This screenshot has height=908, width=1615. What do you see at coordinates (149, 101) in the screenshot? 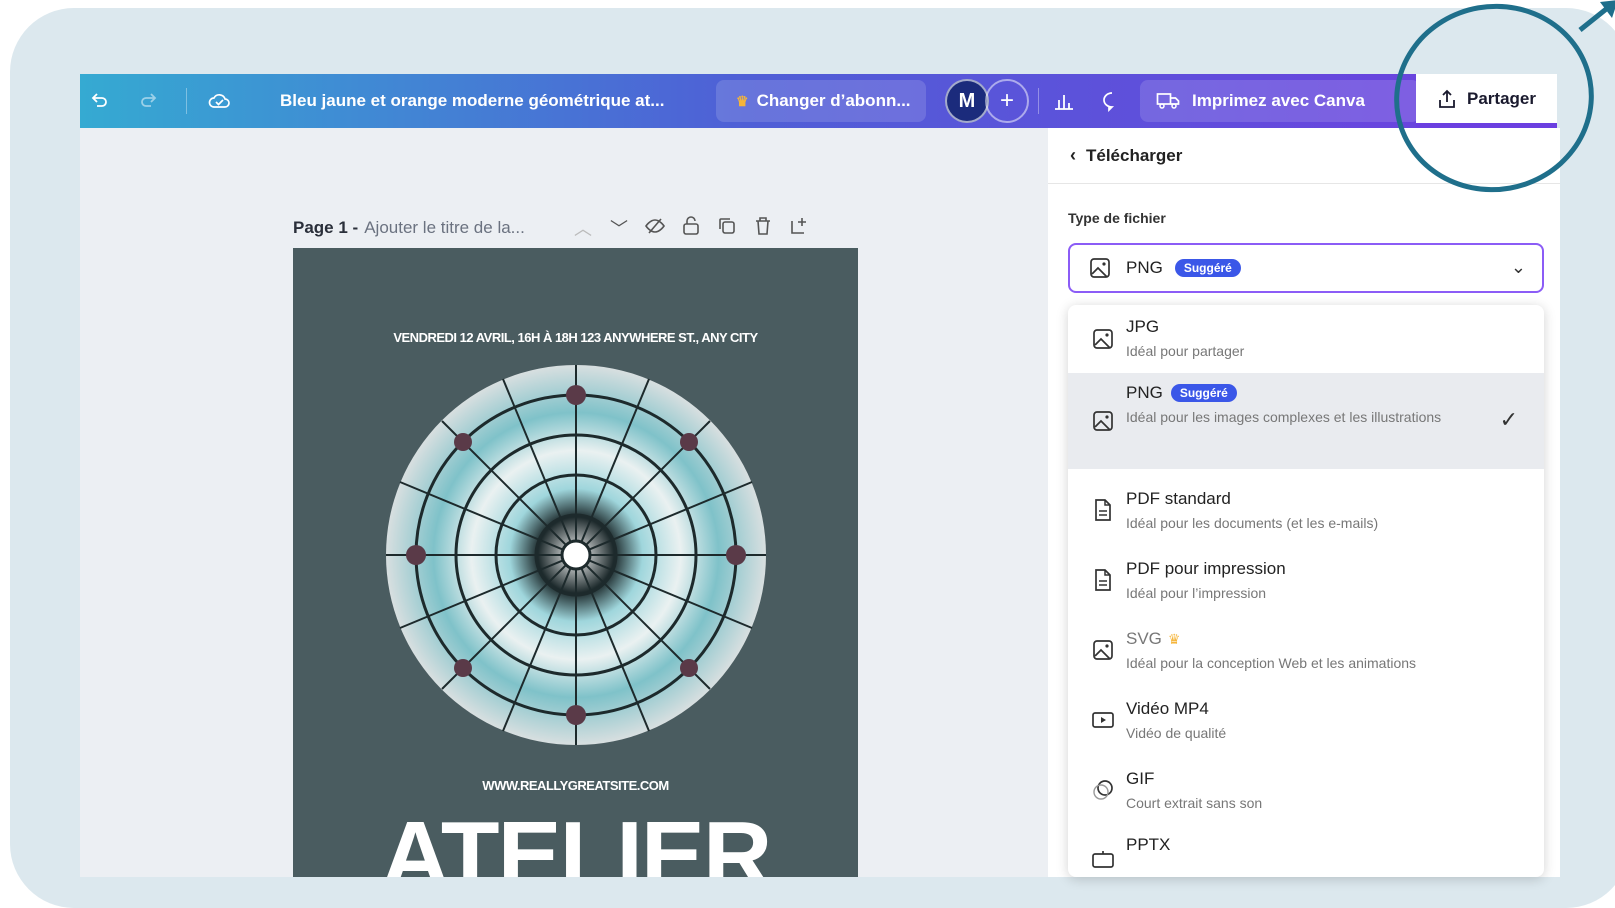
I see `redo-icon` at bounding box center [149, 101].